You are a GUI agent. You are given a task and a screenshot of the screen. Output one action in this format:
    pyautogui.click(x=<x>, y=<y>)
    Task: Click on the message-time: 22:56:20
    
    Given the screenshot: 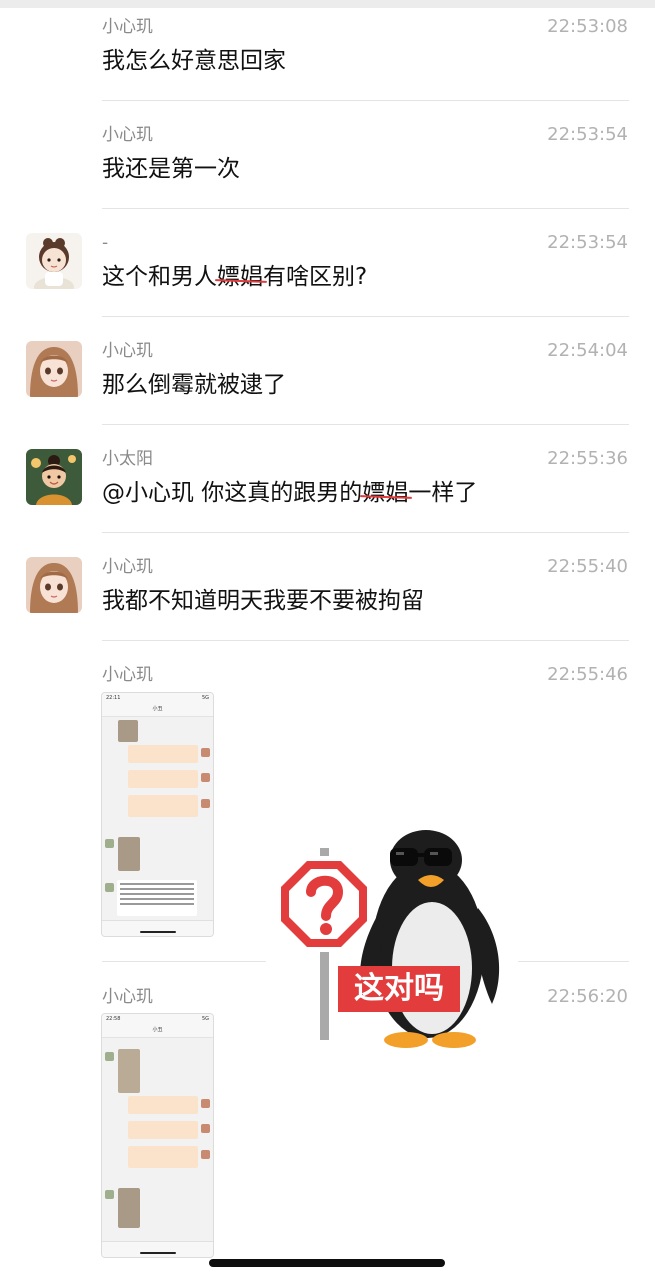 What is the action you would take?
    pyautogui.click(x=587, y=996)
    